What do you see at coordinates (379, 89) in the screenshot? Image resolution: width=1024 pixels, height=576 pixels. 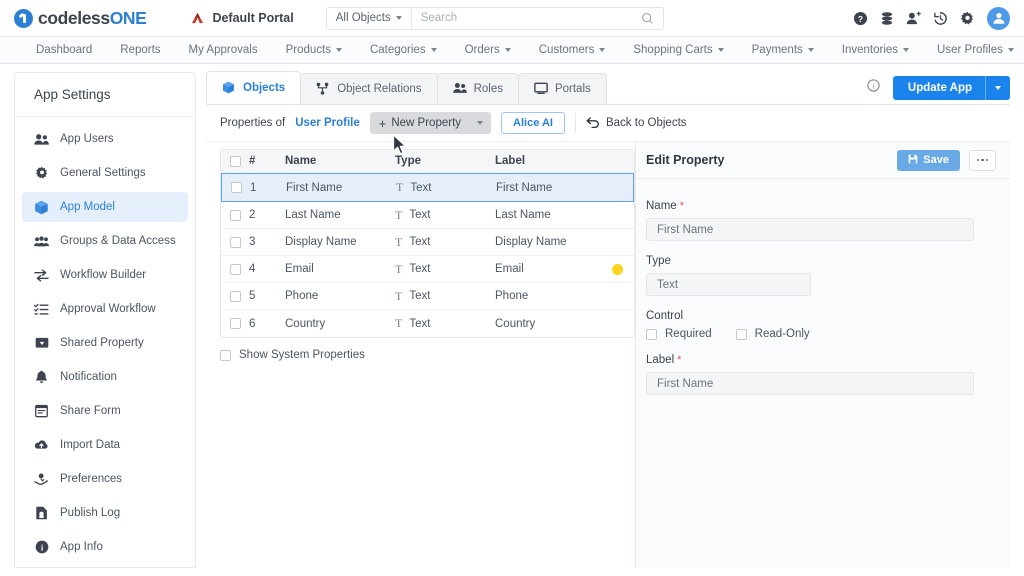 I see `tab-label: Object Relations` at bounding box center [379, 89].